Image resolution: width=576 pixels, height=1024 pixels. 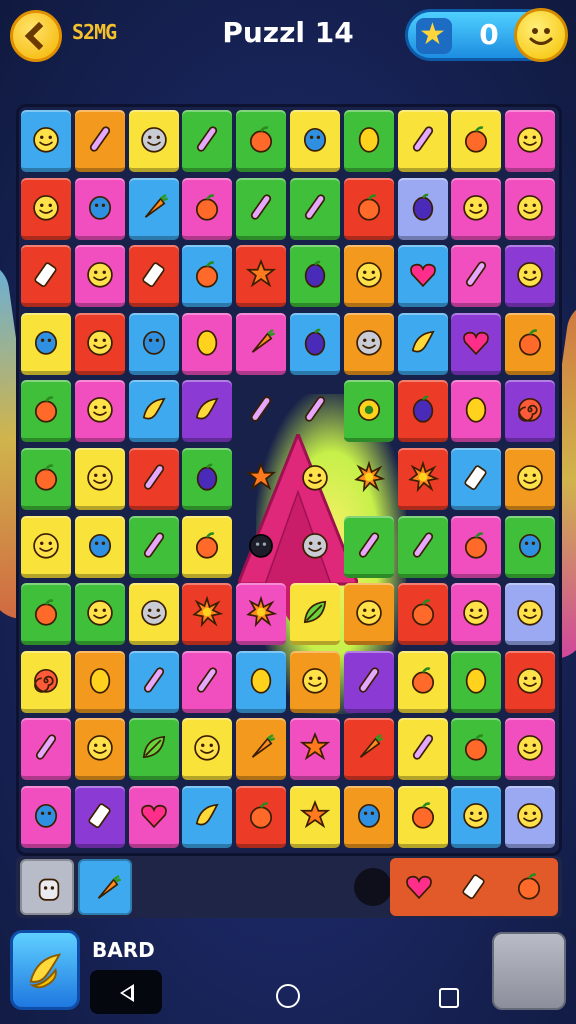 What do you see at coordinates (449, 998) in the screenshot?
I see `nav-recents-button` at bounding box center [449, 998].